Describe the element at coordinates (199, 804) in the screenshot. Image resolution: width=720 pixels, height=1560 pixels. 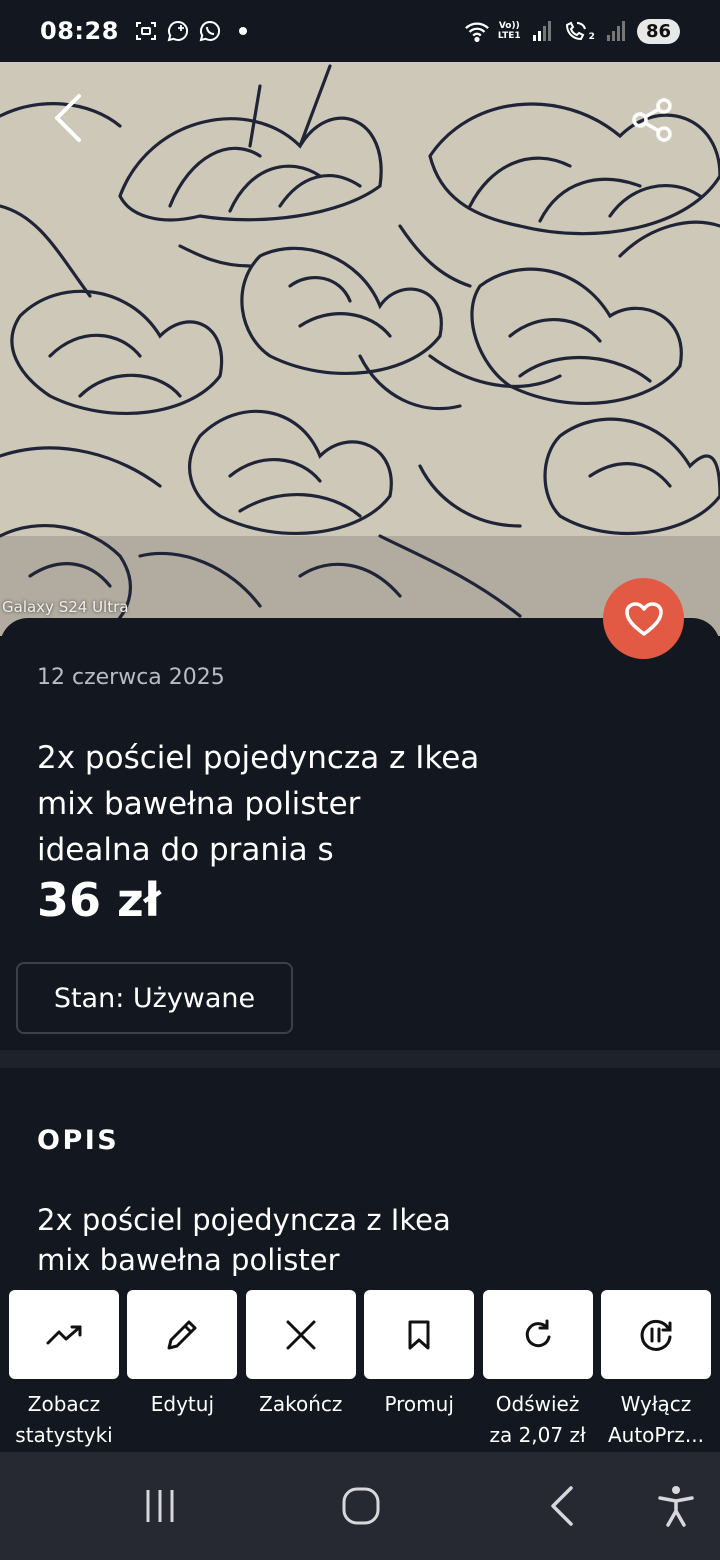
I see `listing-title-line: mix bawełna polister` at that location.